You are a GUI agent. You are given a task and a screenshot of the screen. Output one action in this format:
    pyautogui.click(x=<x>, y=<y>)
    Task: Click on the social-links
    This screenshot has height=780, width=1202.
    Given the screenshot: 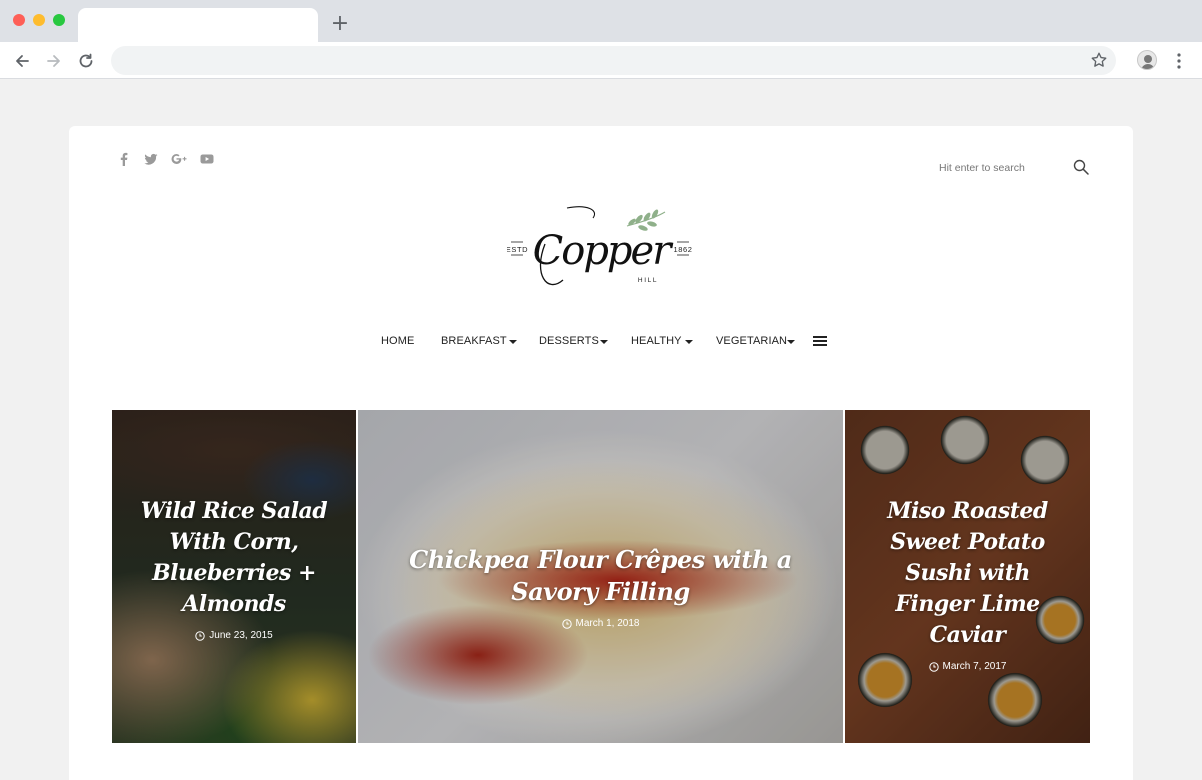 What is the action you would take?
    pyautogui.click(x=165, y=159)
    